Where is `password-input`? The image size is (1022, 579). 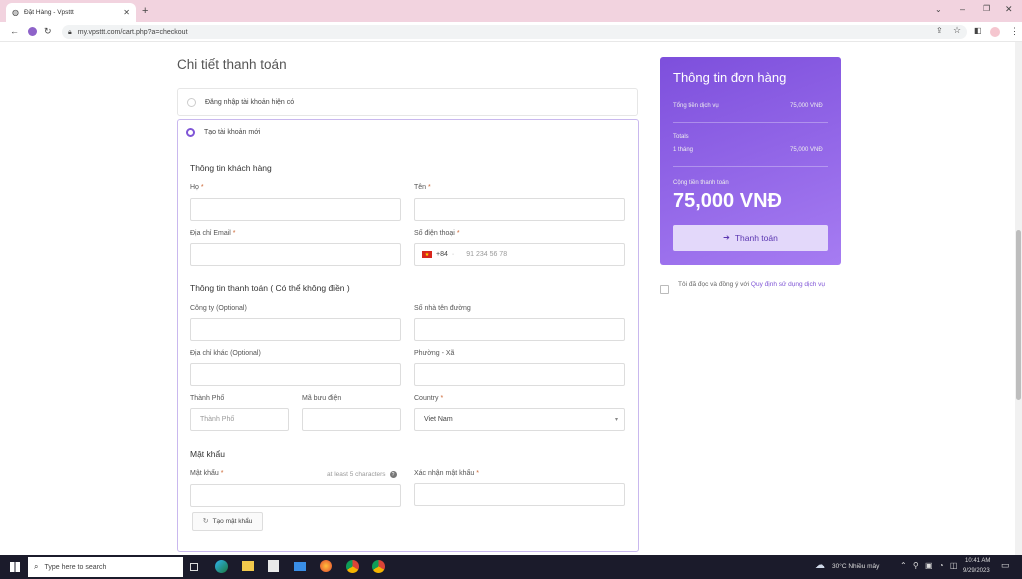
password-input is located at coordinates (295, 495).